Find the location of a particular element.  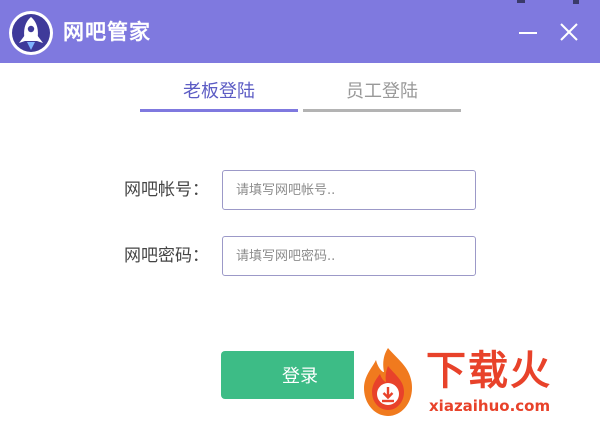

tab-staff-login: 员工登陆 is located at coordinates (382, 95).